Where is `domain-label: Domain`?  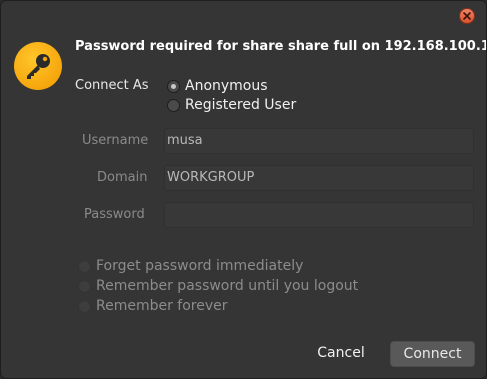 domain-label: Domain is located at coordinates (122, 177).